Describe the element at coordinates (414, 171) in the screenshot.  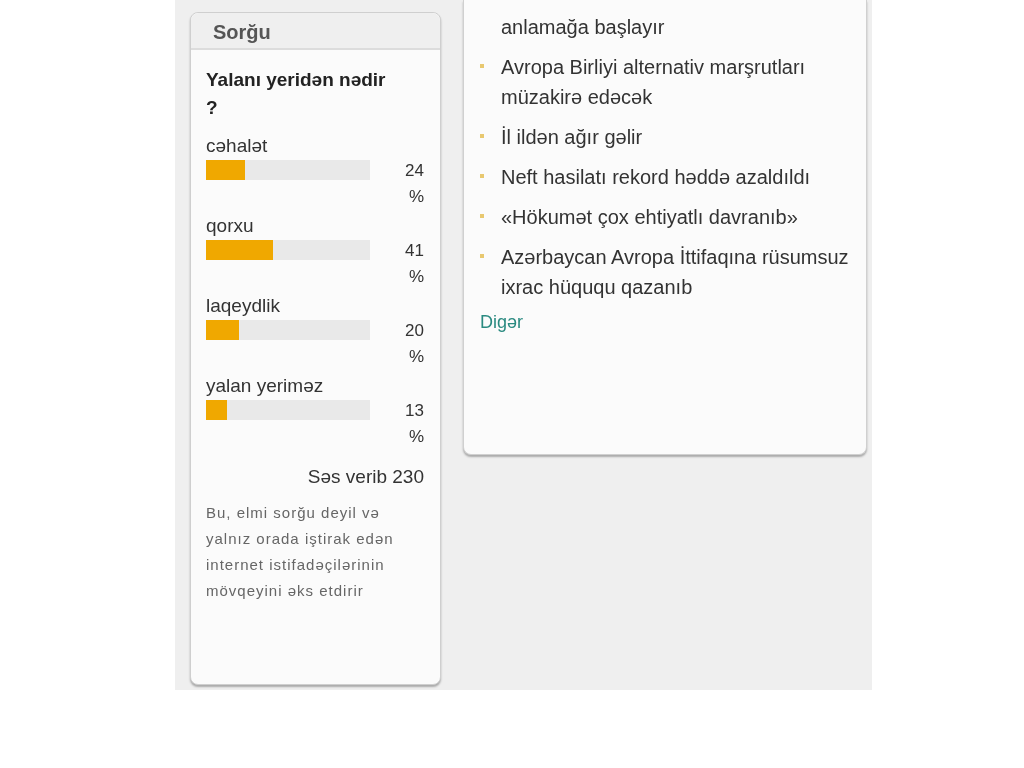
I see `percent-value: 24` at that location.